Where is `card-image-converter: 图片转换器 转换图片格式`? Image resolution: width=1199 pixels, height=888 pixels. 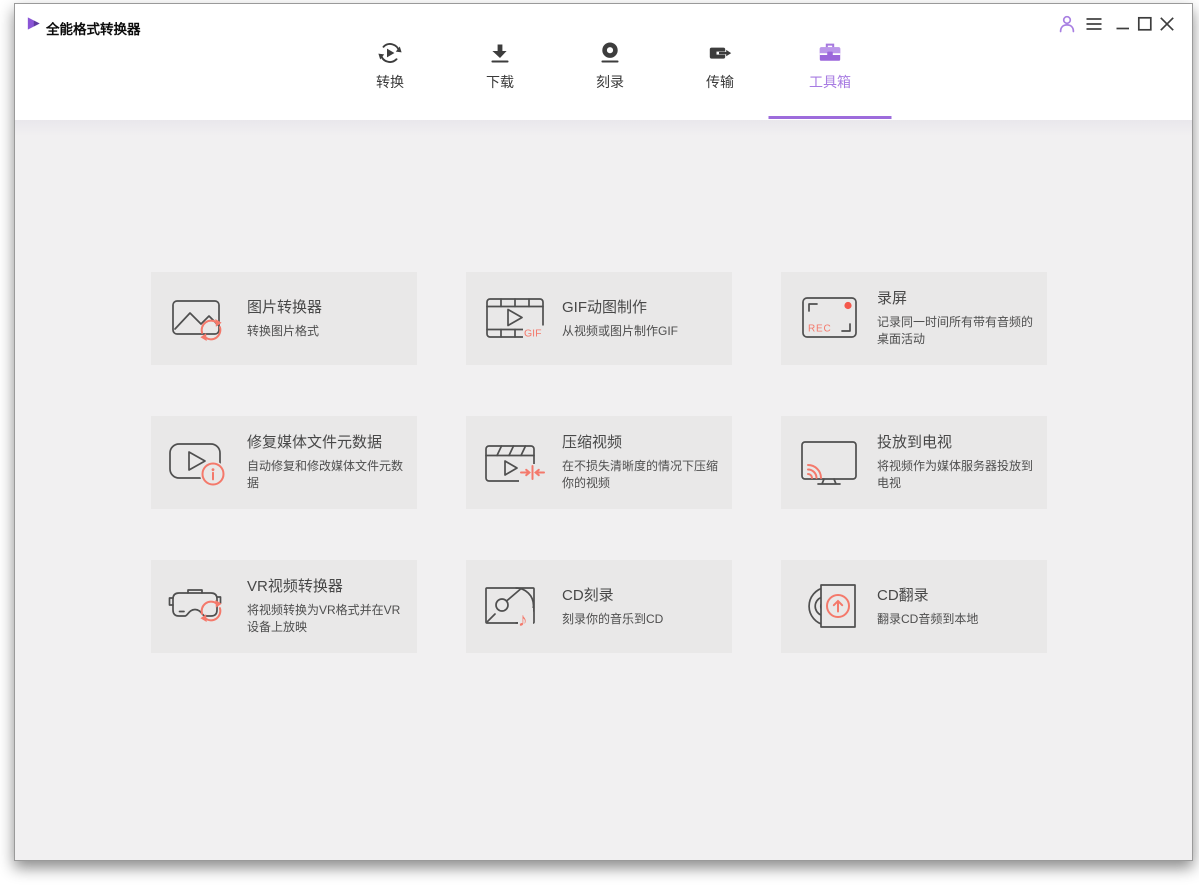
card-image-converter: 图片转换器 转换图片格式 is located at coordinates (284, 318).